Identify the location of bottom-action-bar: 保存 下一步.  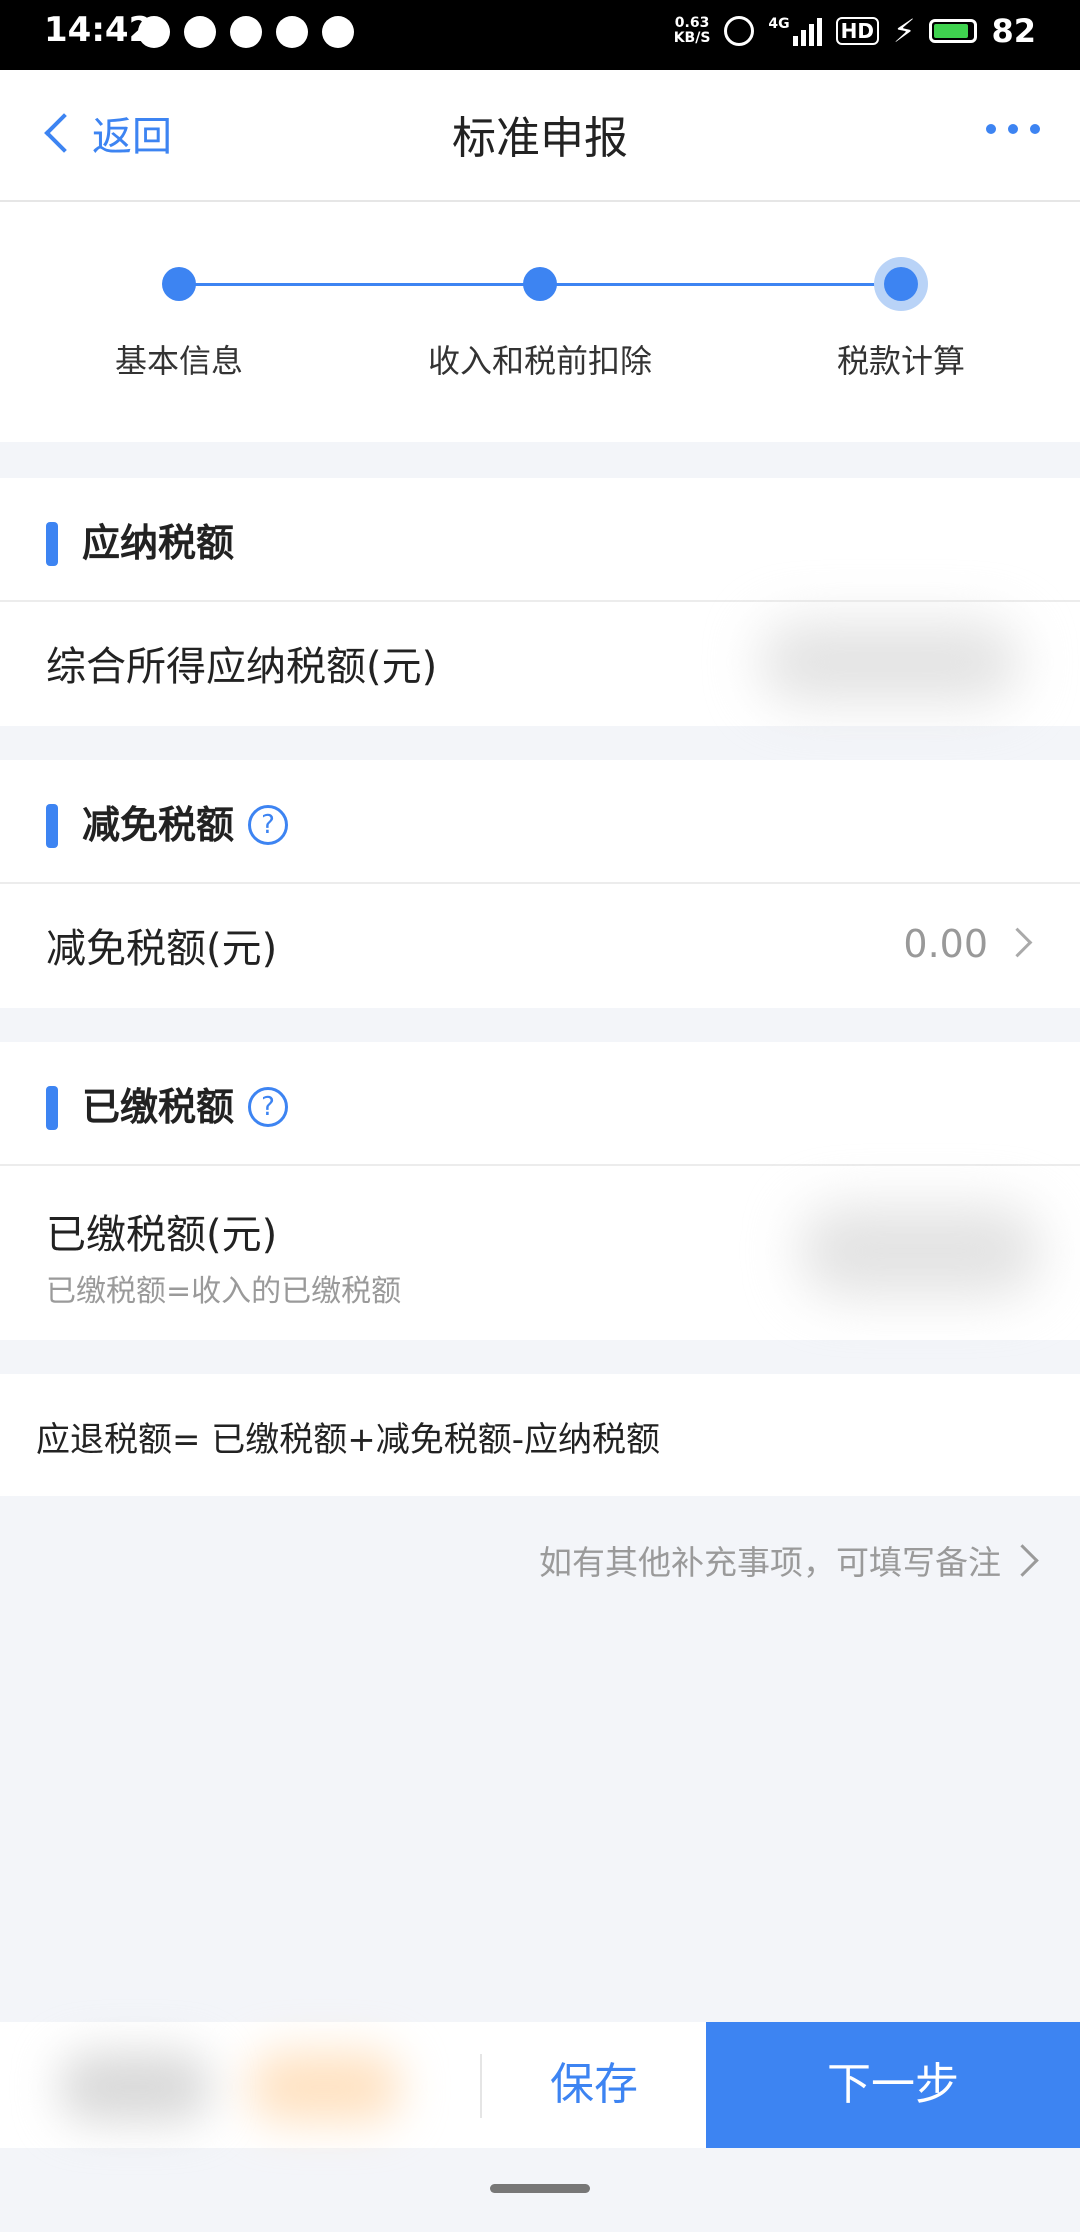
(540, 2085).